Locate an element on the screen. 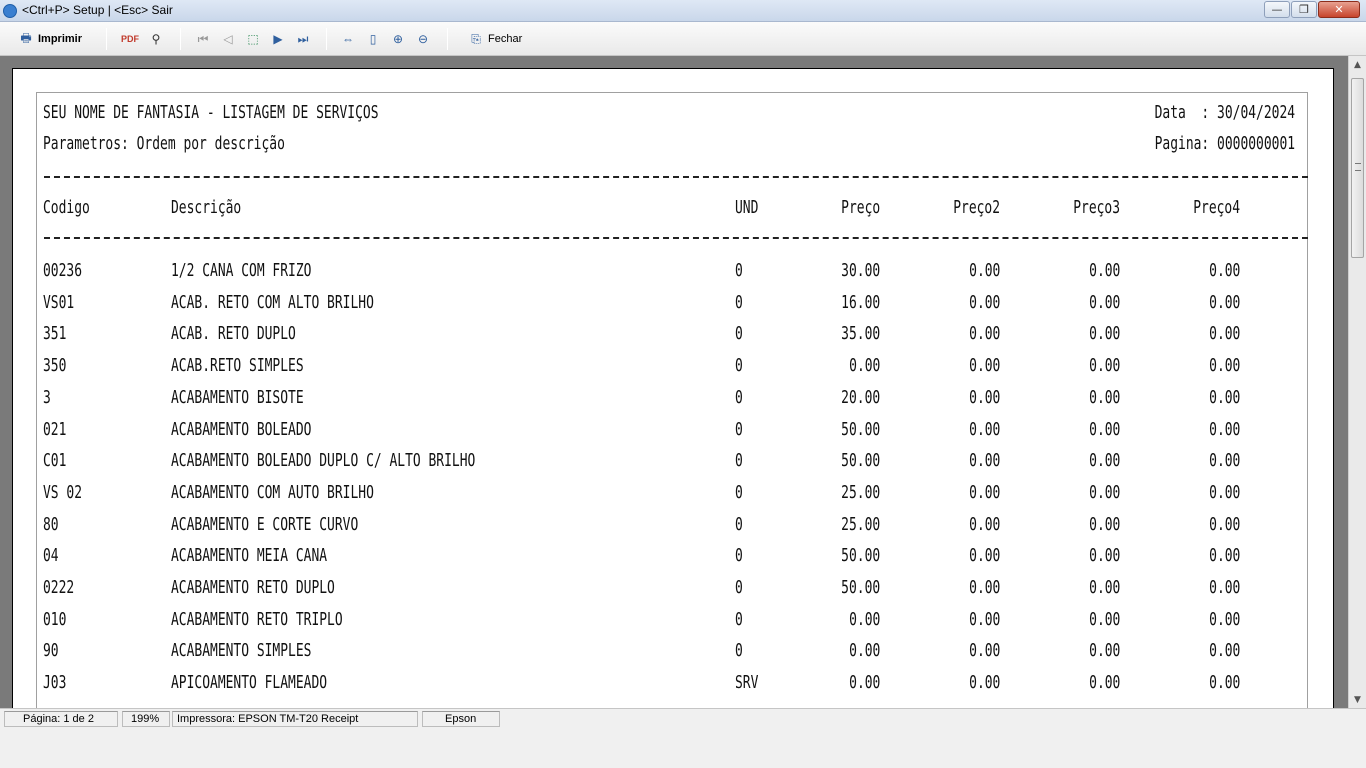  next-page-button: ▶ is located at coordinates (278, 39).